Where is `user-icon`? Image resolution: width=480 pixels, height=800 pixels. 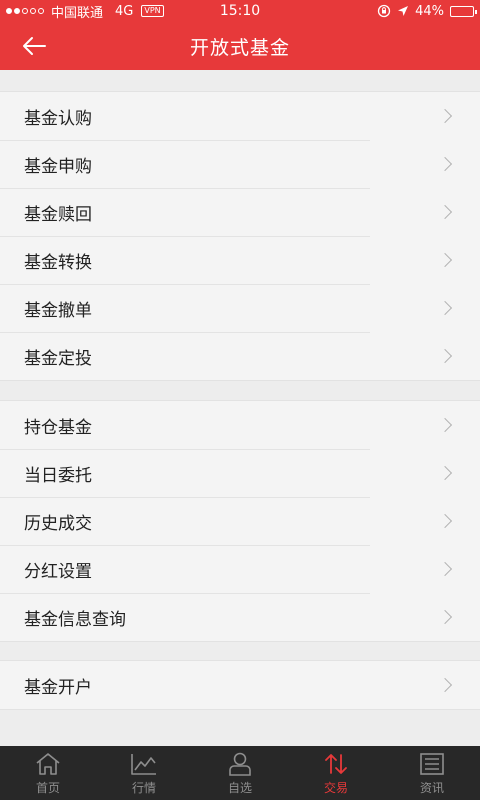 user-icon is located at coordinates (240, 764).